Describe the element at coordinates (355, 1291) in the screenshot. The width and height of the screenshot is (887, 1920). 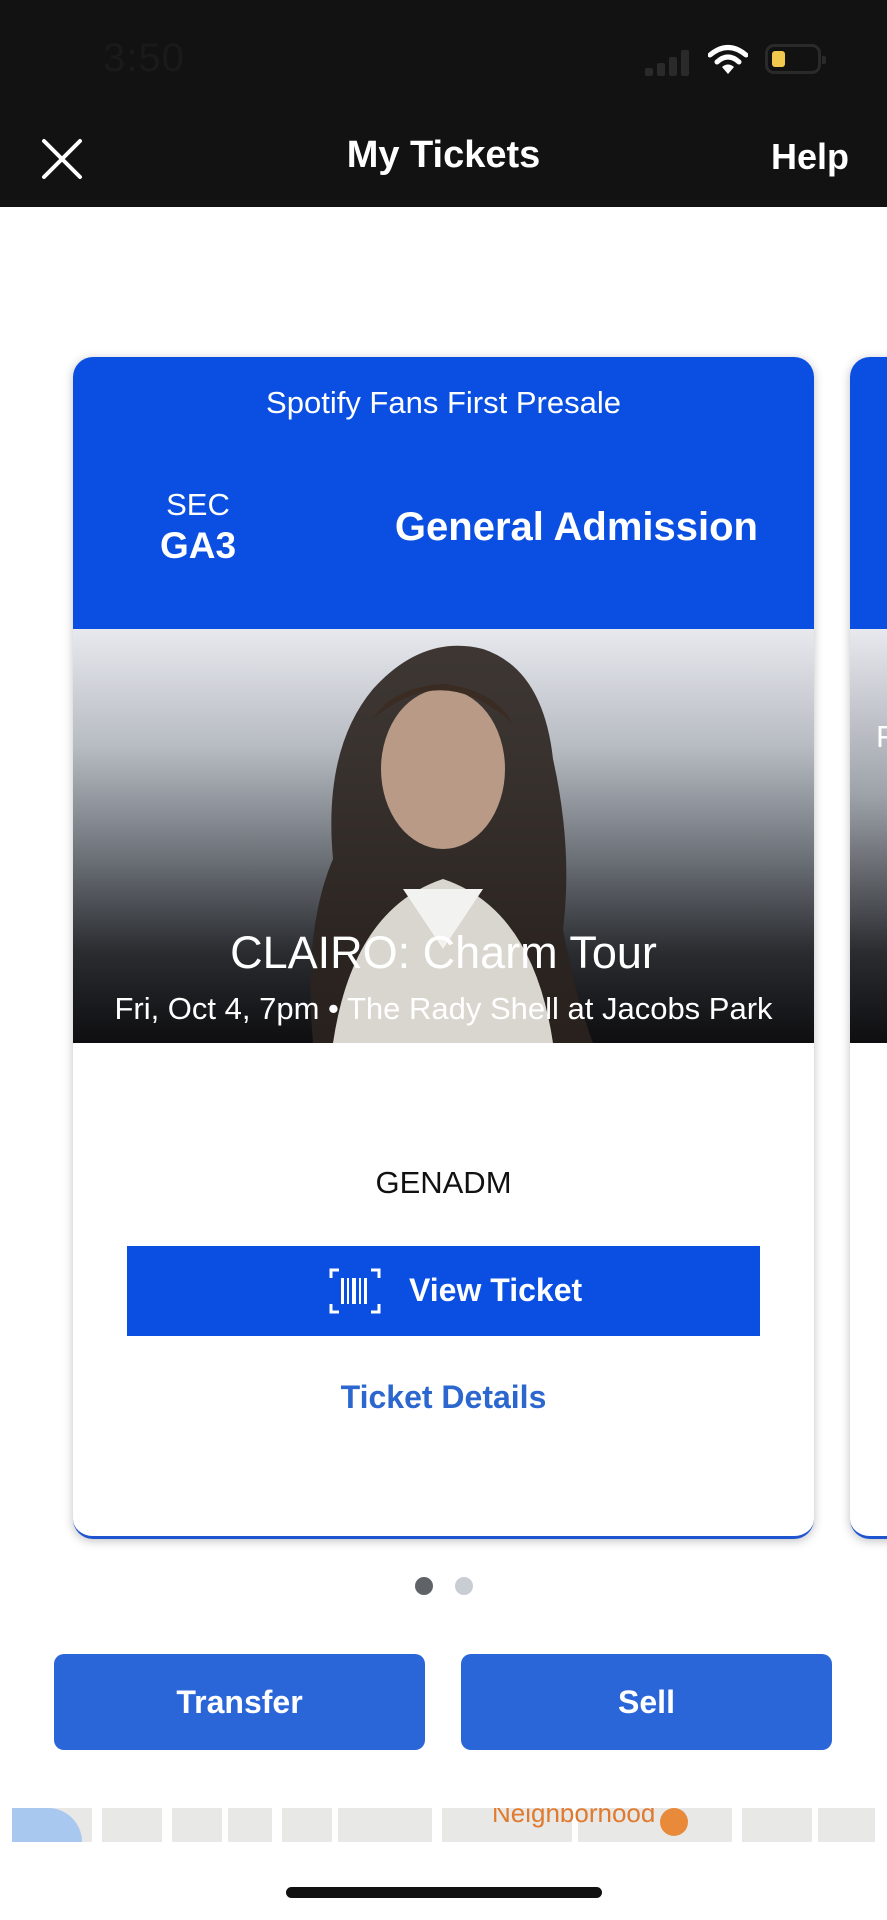
I see `barcode-icon` at that location.